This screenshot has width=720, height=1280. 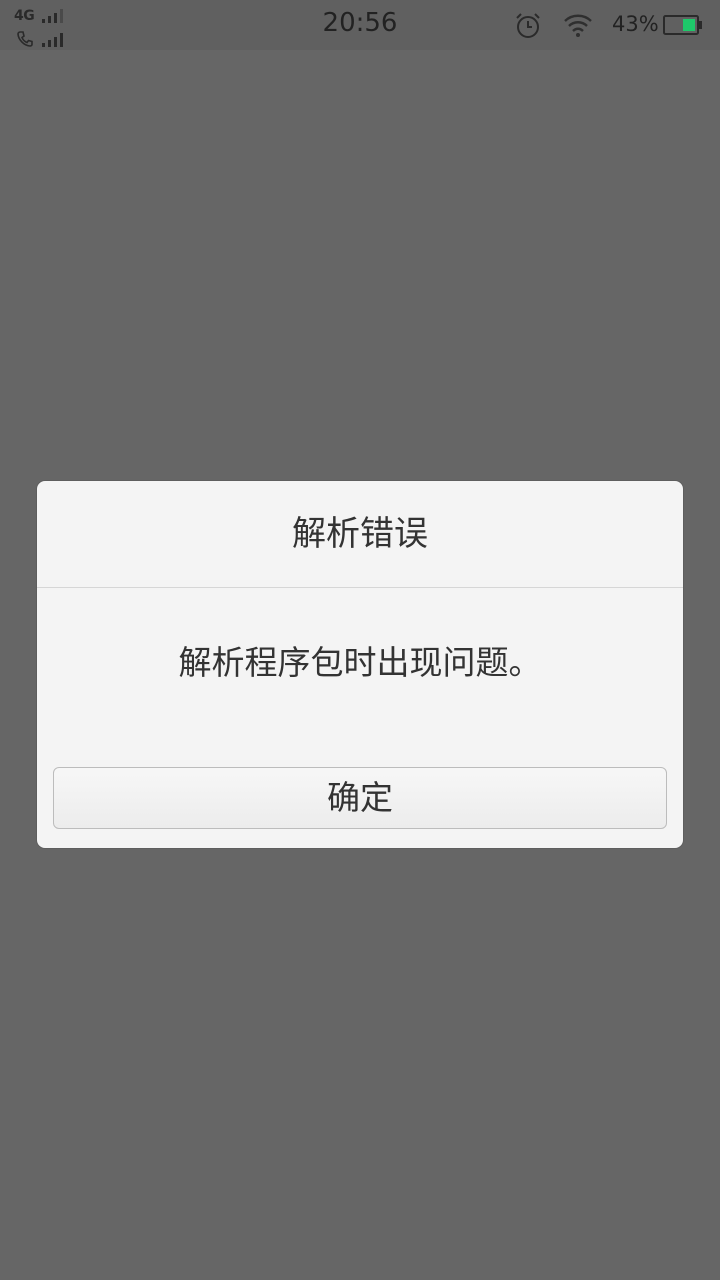 I want to click on alarm-icon, so click(x=528, y=25).